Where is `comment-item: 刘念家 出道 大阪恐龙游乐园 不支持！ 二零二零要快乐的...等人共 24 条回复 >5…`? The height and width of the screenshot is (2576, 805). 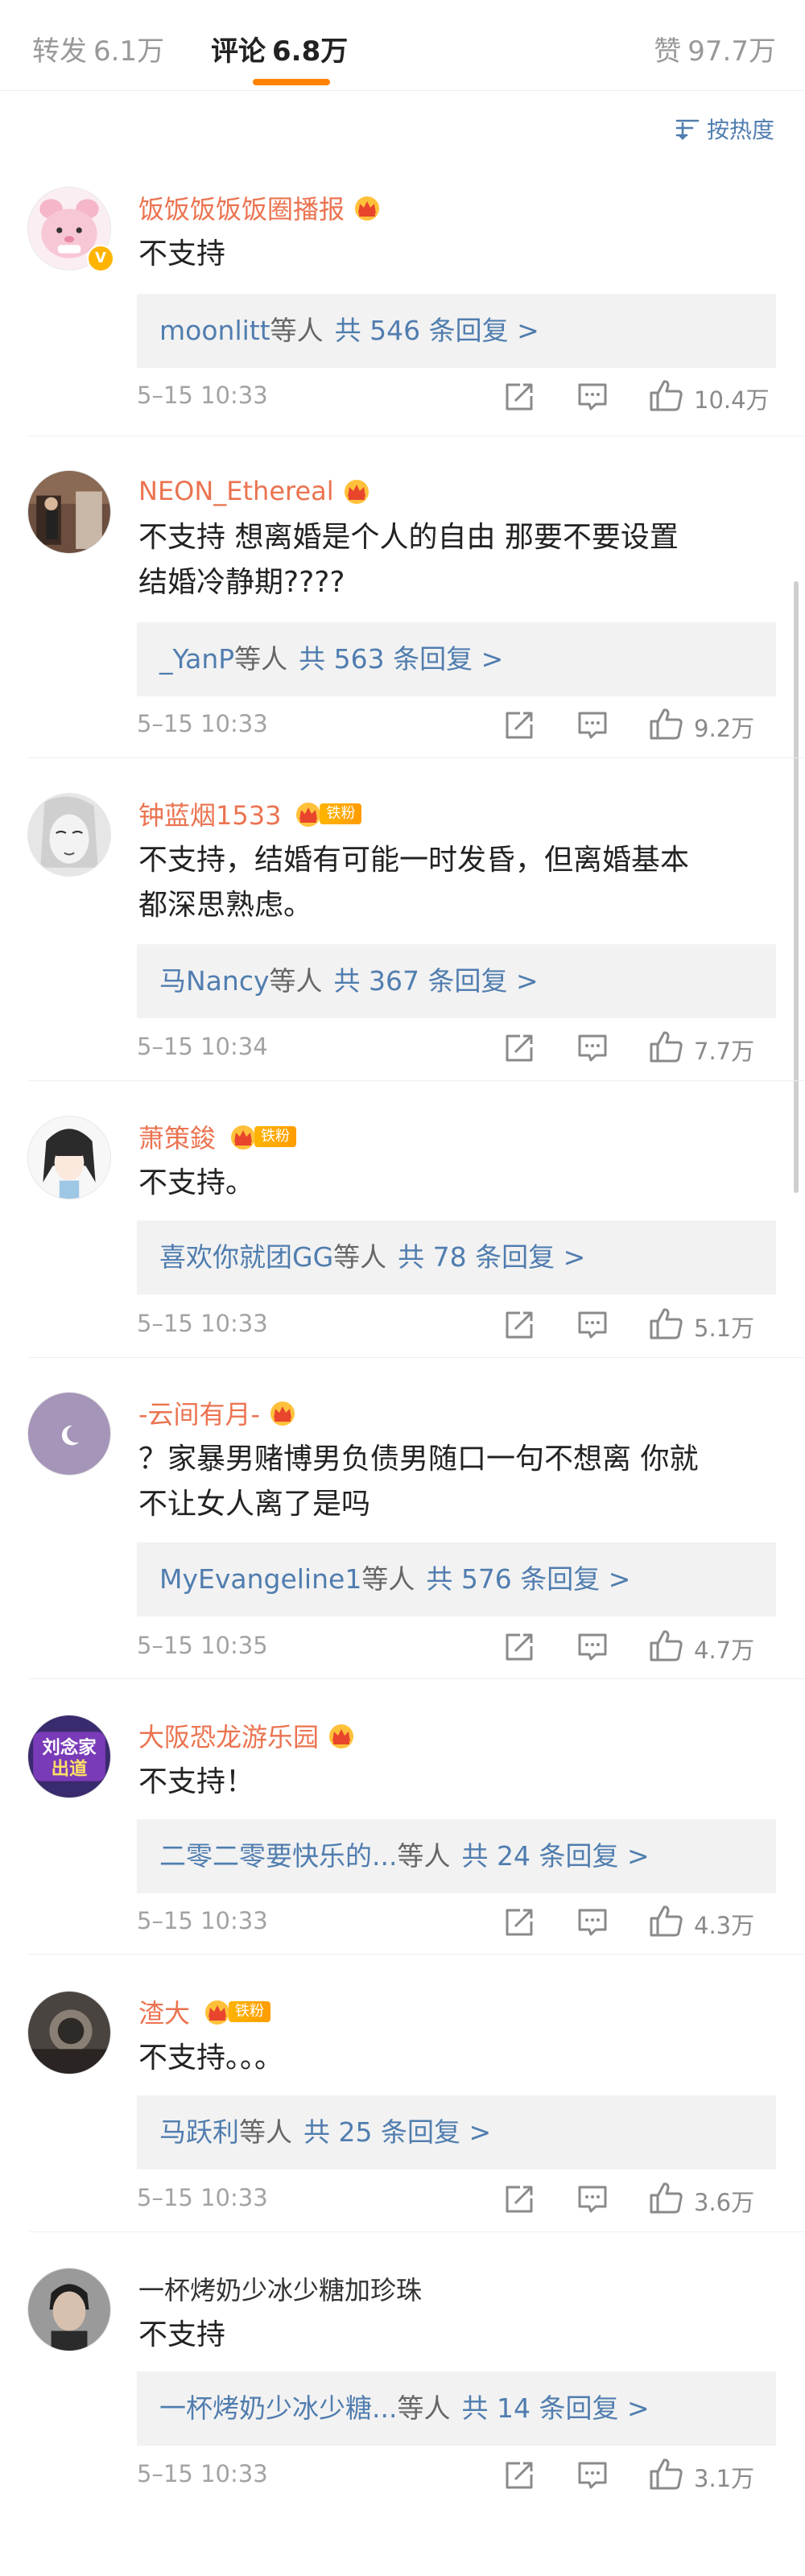
comment-item: 刘念家 出道 大阪恐龙游乐园 不支持！ 二零二零要快乐的...等人共 24 条回复 >5… is located at coordinates (402, 1835).